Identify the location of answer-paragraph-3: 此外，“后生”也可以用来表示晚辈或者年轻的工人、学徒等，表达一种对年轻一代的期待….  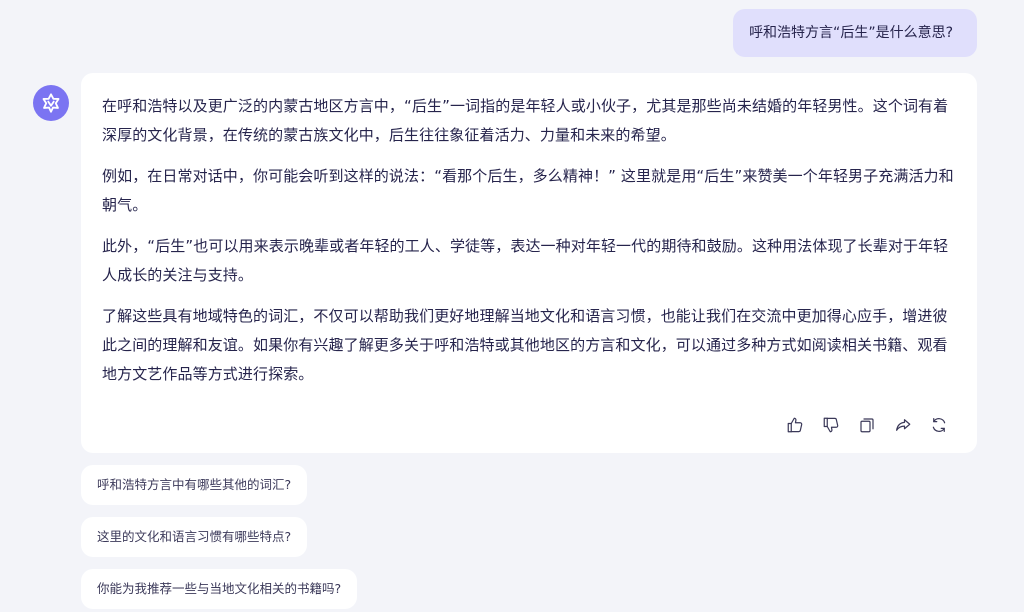
(525, 260).